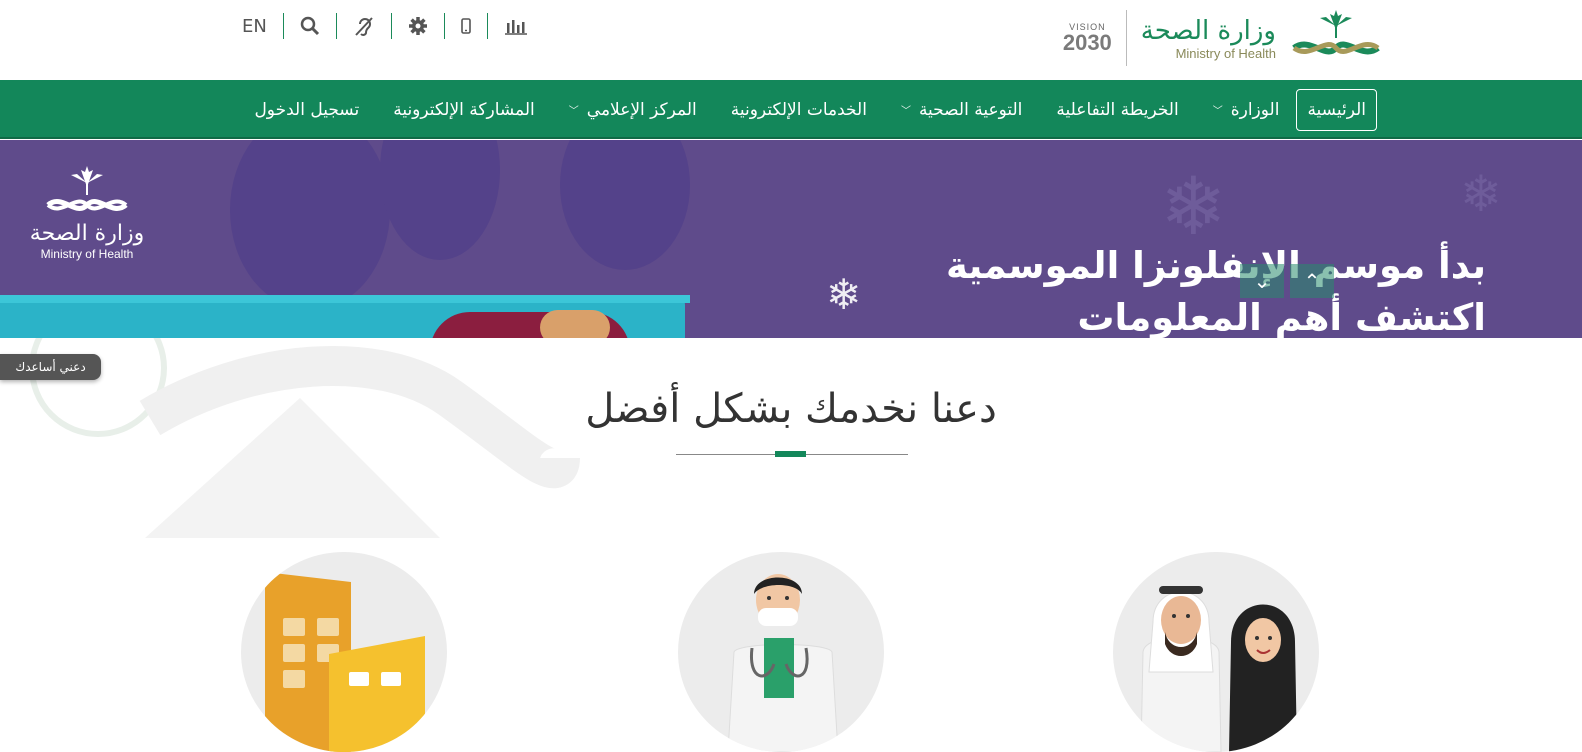 This screenshot has height=752, width=1582. I want to click on nav-item-label: المشاركة الإلكترونية, so click(464, 109).